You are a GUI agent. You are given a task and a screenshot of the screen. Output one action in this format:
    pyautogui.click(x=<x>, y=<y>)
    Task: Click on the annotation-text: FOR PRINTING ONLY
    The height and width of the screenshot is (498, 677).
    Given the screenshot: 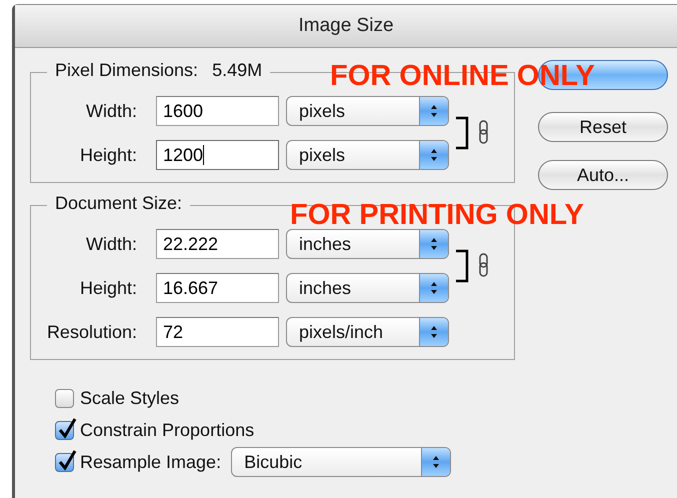 What is the action you would take?
    pyautogui.click(x=437, y=215)
    